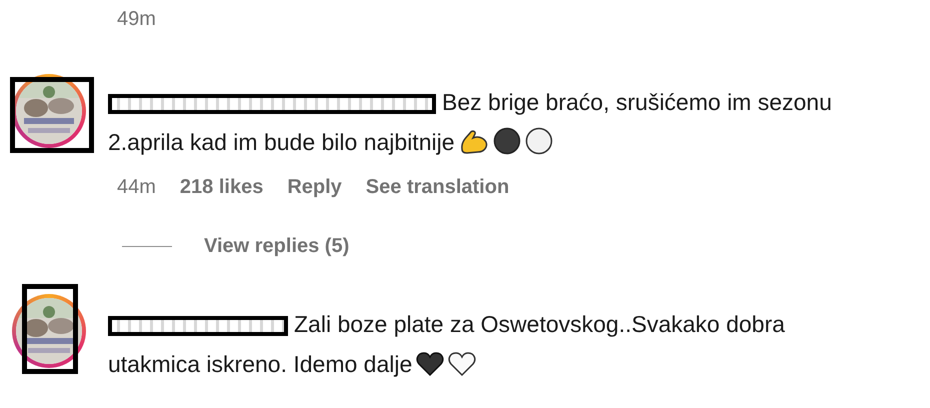 The image size is (930, 408). Describe the element at coordinates (136, 19) in the screenshot. I see `comment-time: 49m` at that location.